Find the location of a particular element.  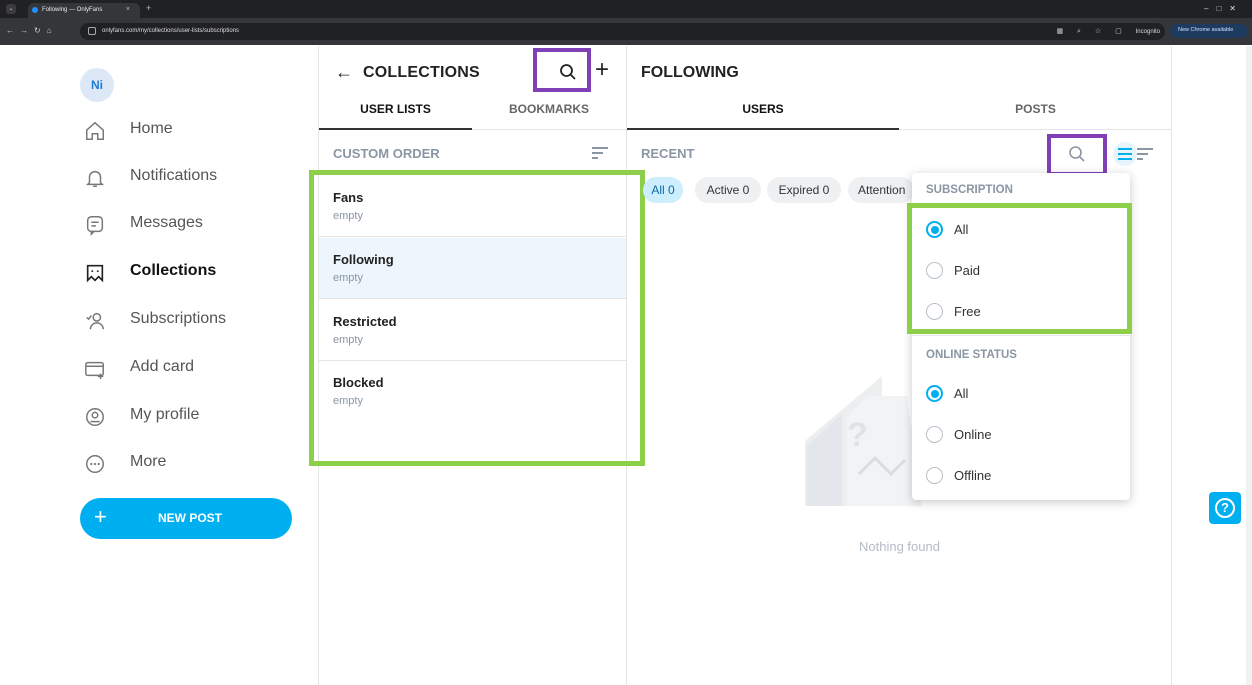

filter-chip-expired: Expired 0 is located at coordinates (804, 190).